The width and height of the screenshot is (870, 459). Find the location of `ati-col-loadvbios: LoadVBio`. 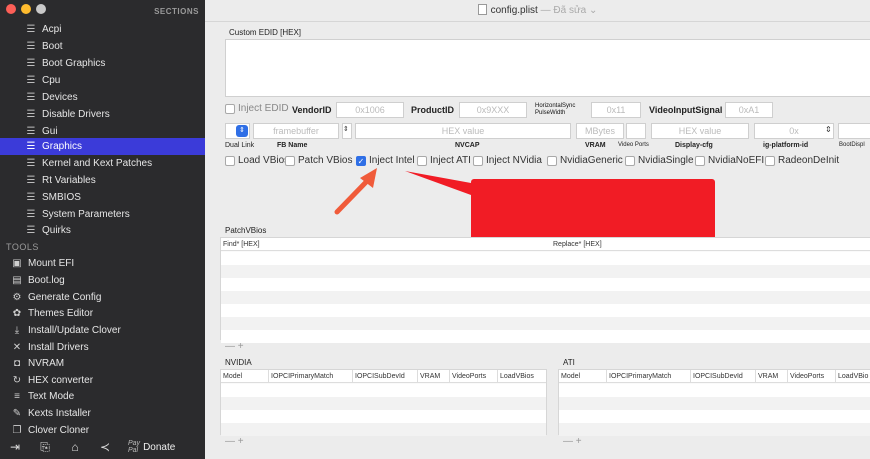

ati-col-loadvbios: LoadVBio is located at coordinates (853, 376).